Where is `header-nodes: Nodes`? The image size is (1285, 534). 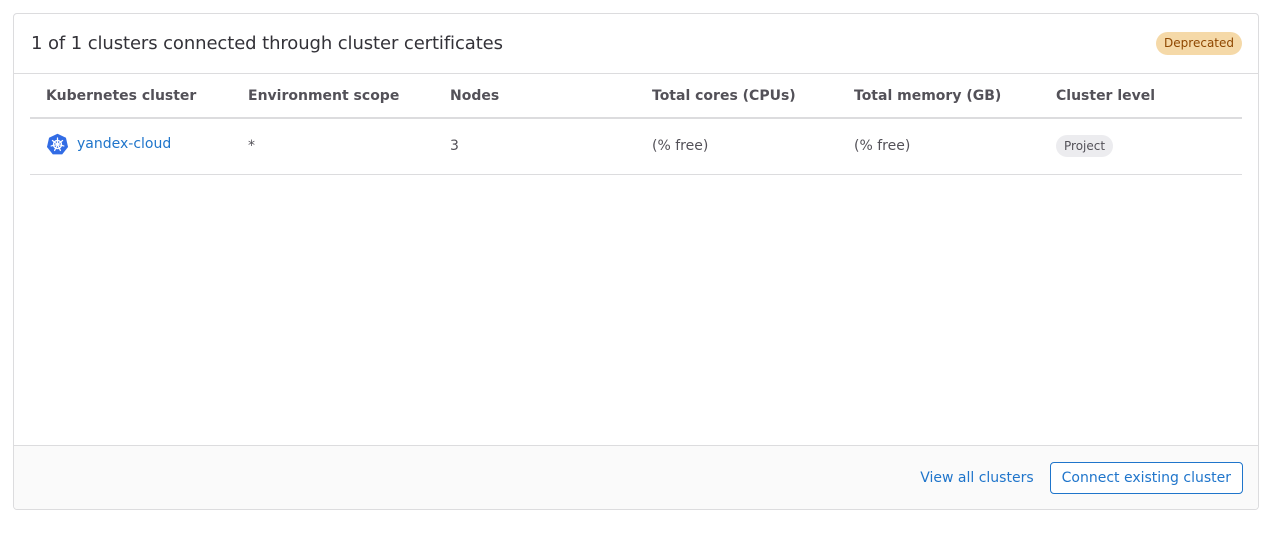
header-nodes: Nodes is located at coordinates (535, 96).